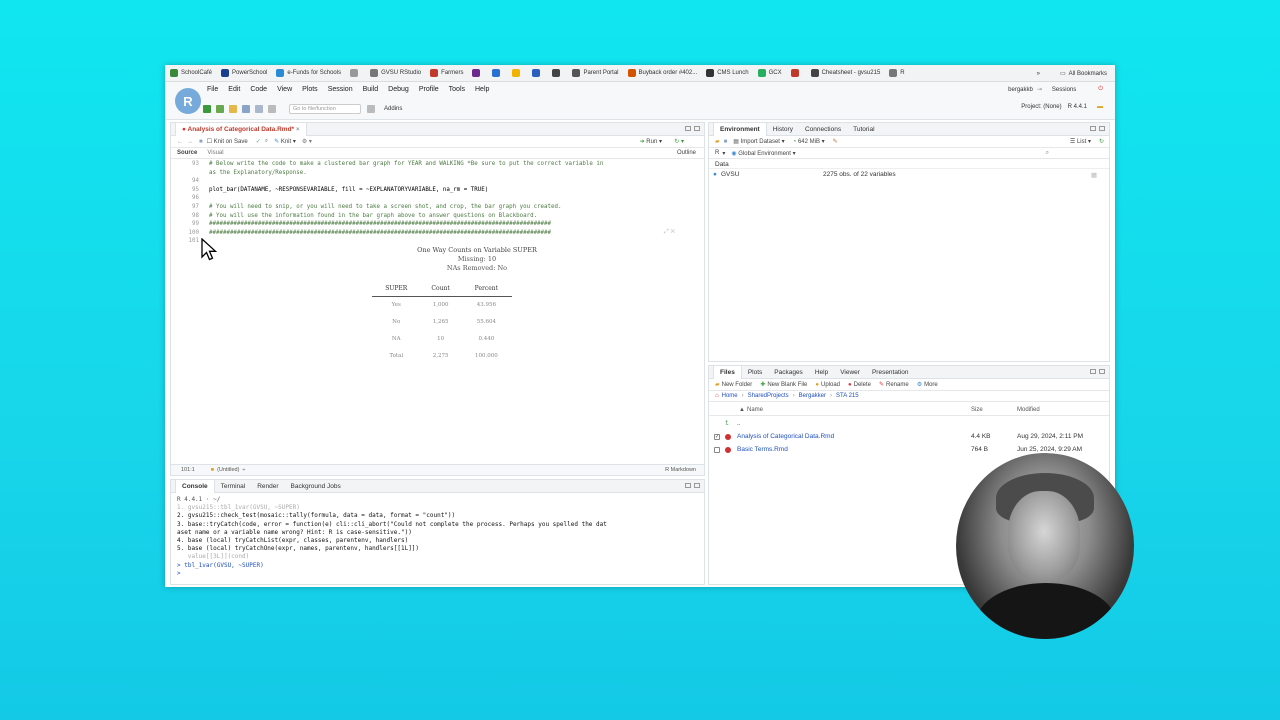 Image resolution: width=1280 pixels, height=720 pixels. What do you see at coordinates (233, 486) in the screenshot?
I see `console-tab: Terminal` at bounding box center [233, 486].